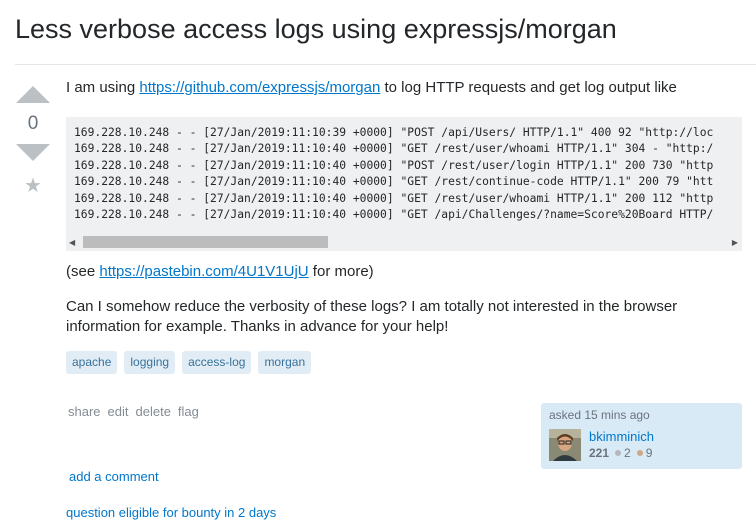 Image resolution: width=756 pixels, height=530 pixels. What do you see at coordinates (385, 64) in the screenshot?
I see `title-divider` at bounding box center [385, 64].